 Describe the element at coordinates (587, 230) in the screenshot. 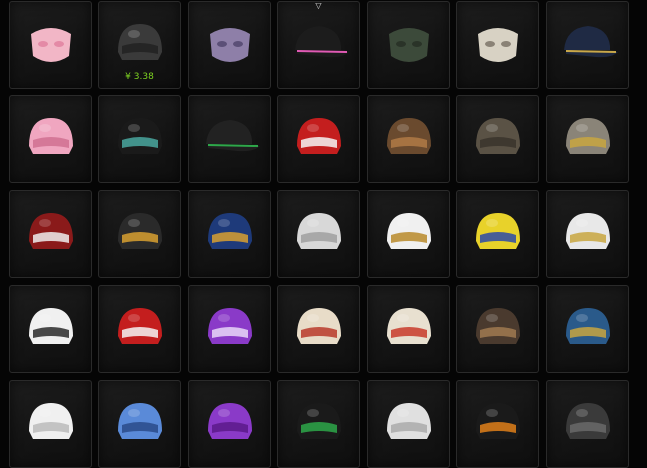

I see `gold-star-white-helmet-icon` at that location.